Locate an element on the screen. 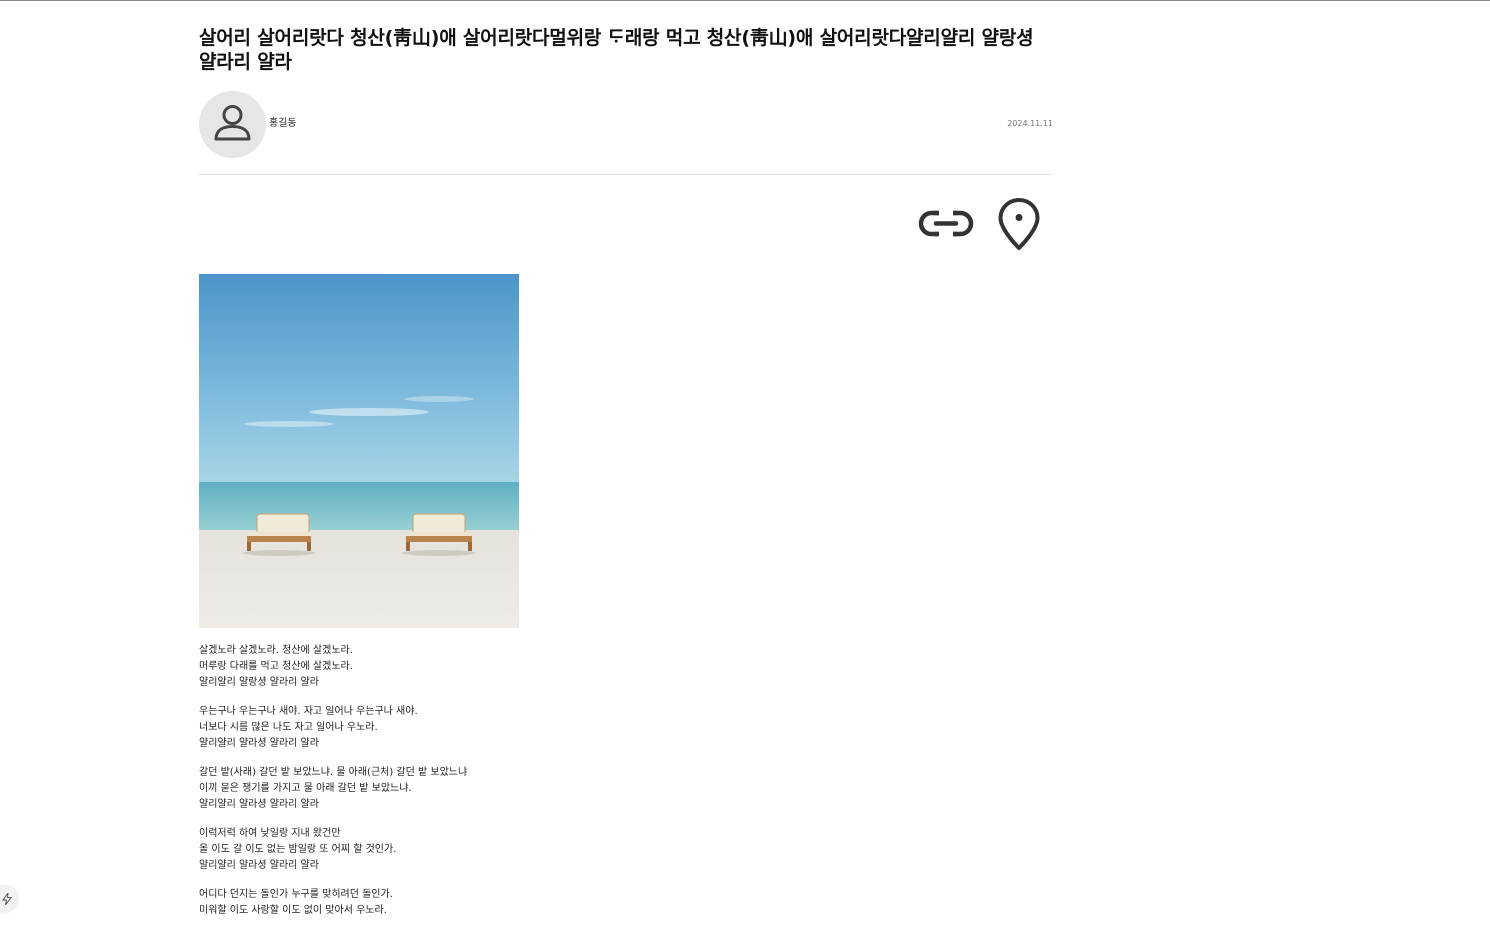 This screenshot has width=1490, height=932. link-icon is located at coordinates (946, 223).